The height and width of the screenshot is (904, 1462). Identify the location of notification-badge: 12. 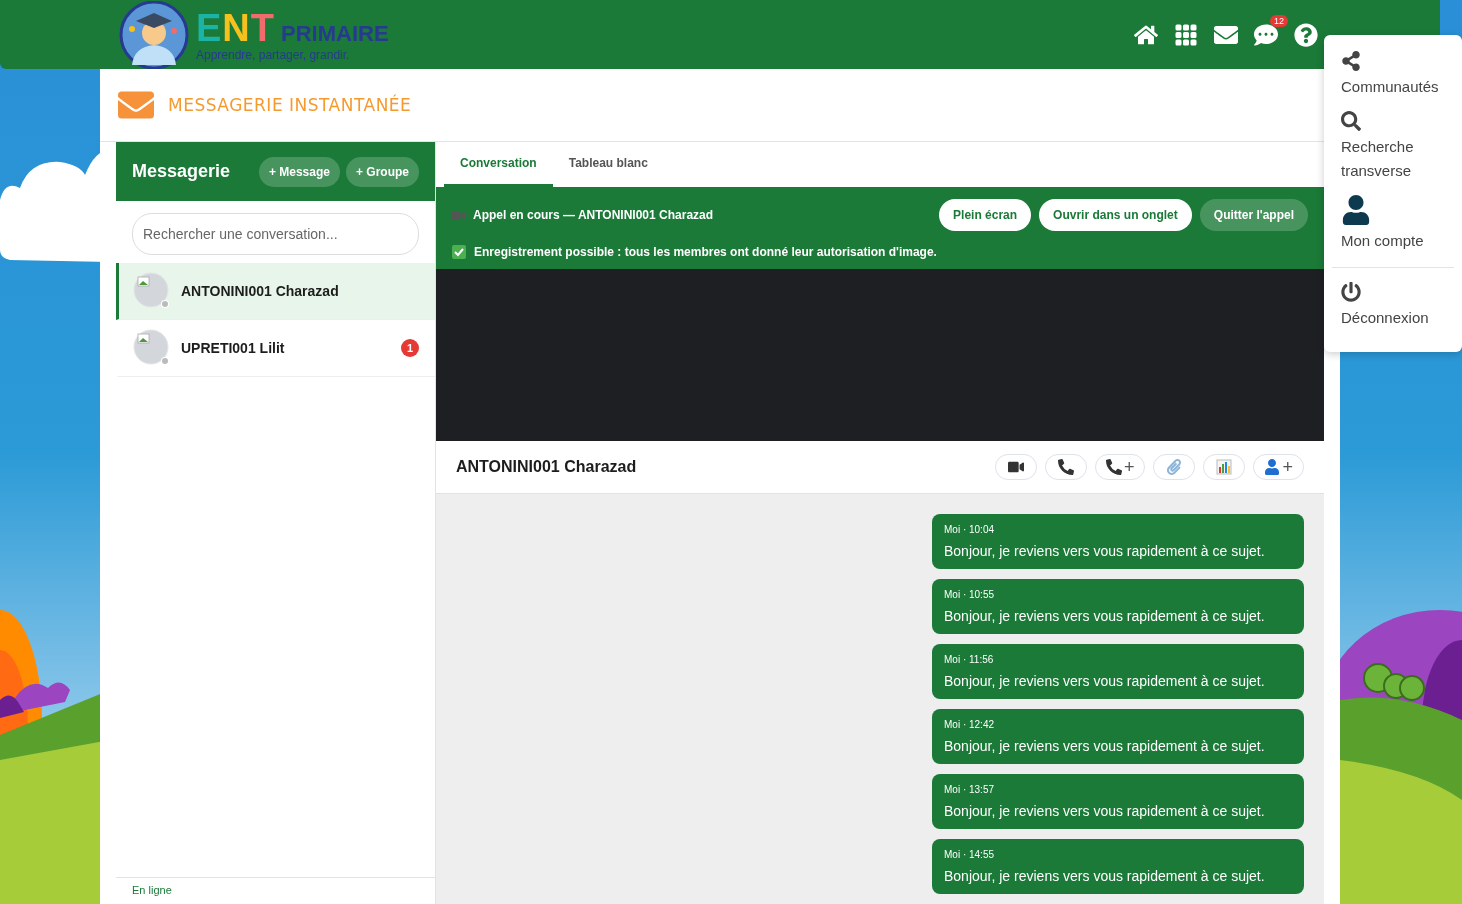
(1279, 20).